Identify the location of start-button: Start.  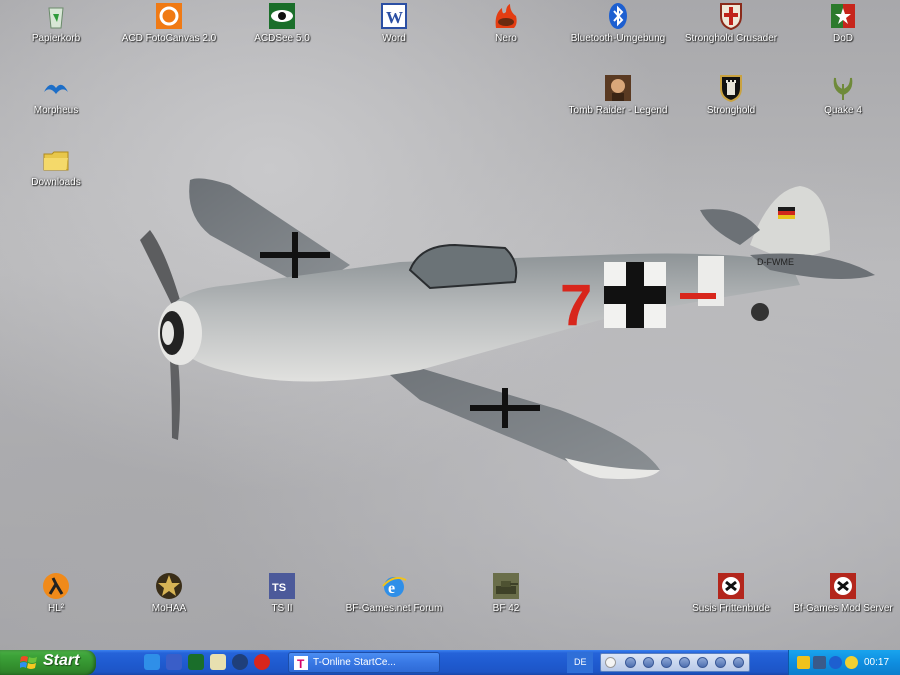
(48, 662).